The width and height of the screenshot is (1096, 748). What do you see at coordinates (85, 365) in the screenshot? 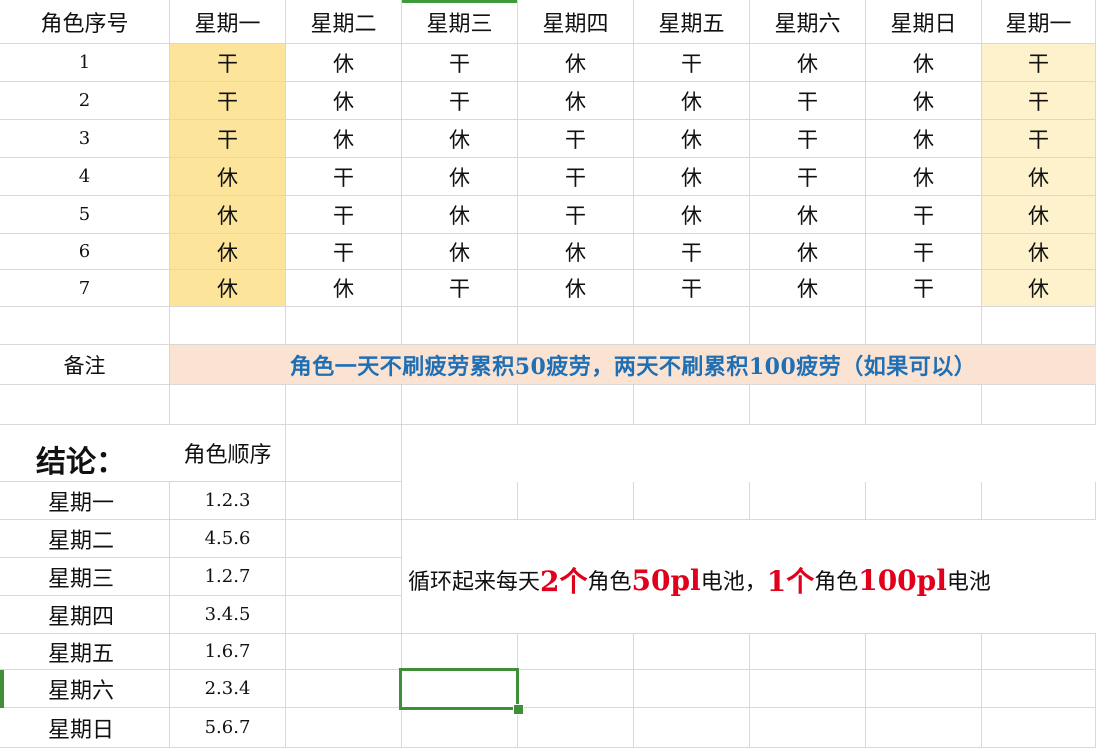
I see `note-label: 备注` at bounding box center [85, 365].